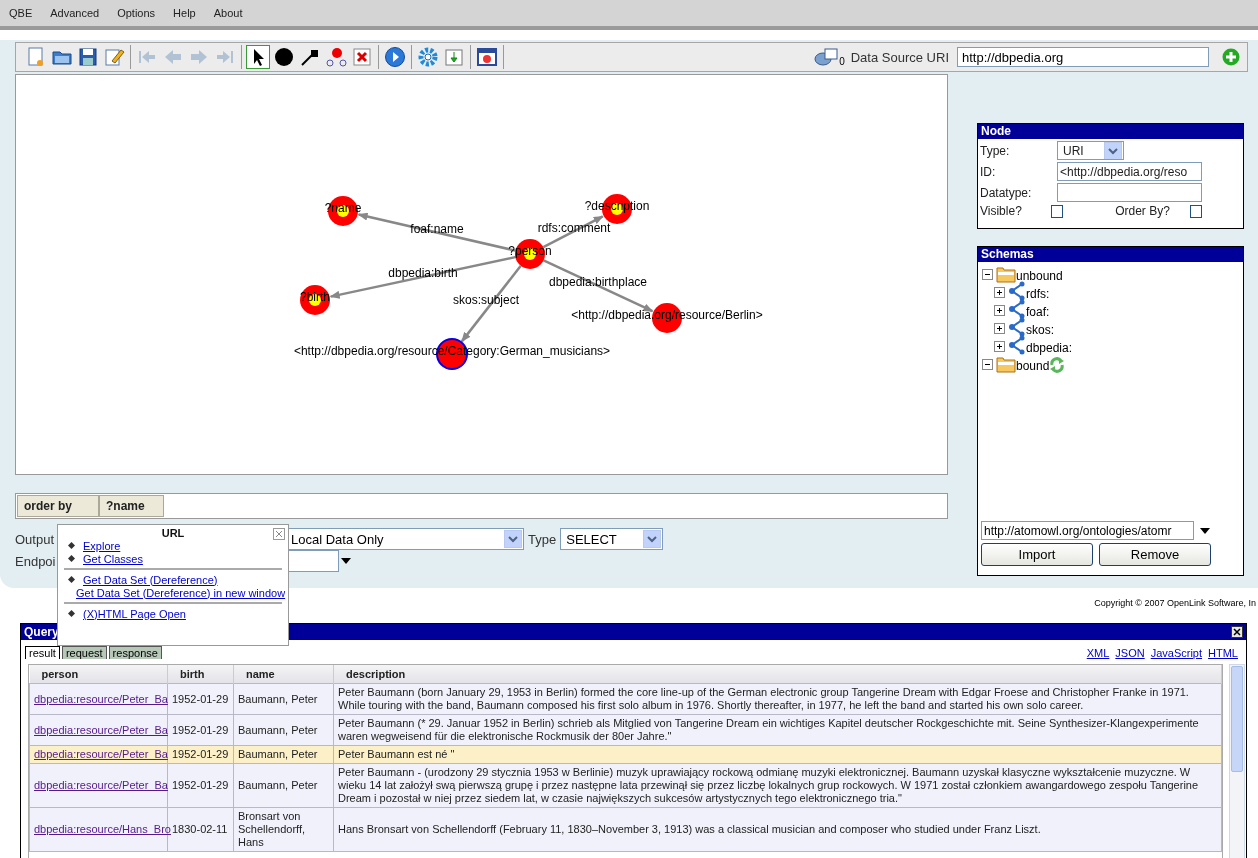 This screenshot has width=1258, height=858. I want to click on tab: response, so click(135, 652).